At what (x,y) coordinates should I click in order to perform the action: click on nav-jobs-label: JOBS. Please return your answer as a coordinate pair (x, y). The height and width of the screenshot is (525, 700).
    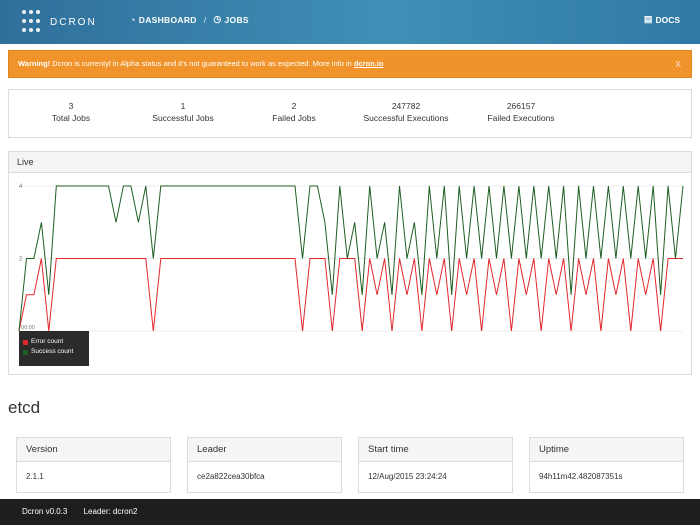
    Looking at the image, I should click on (236, 19).